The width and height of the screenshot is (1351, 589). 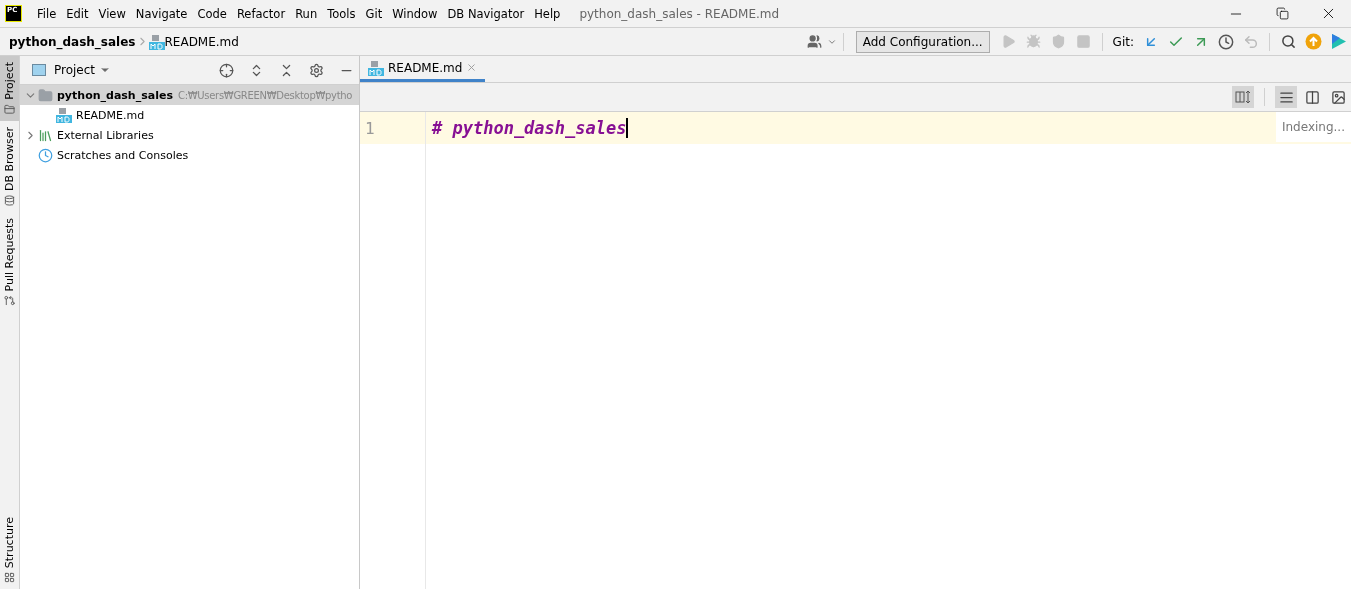 What do you see at coordinates (75, 70) in the screenshot?
I see `panel-title: Project` at bounding box center [75, 70].